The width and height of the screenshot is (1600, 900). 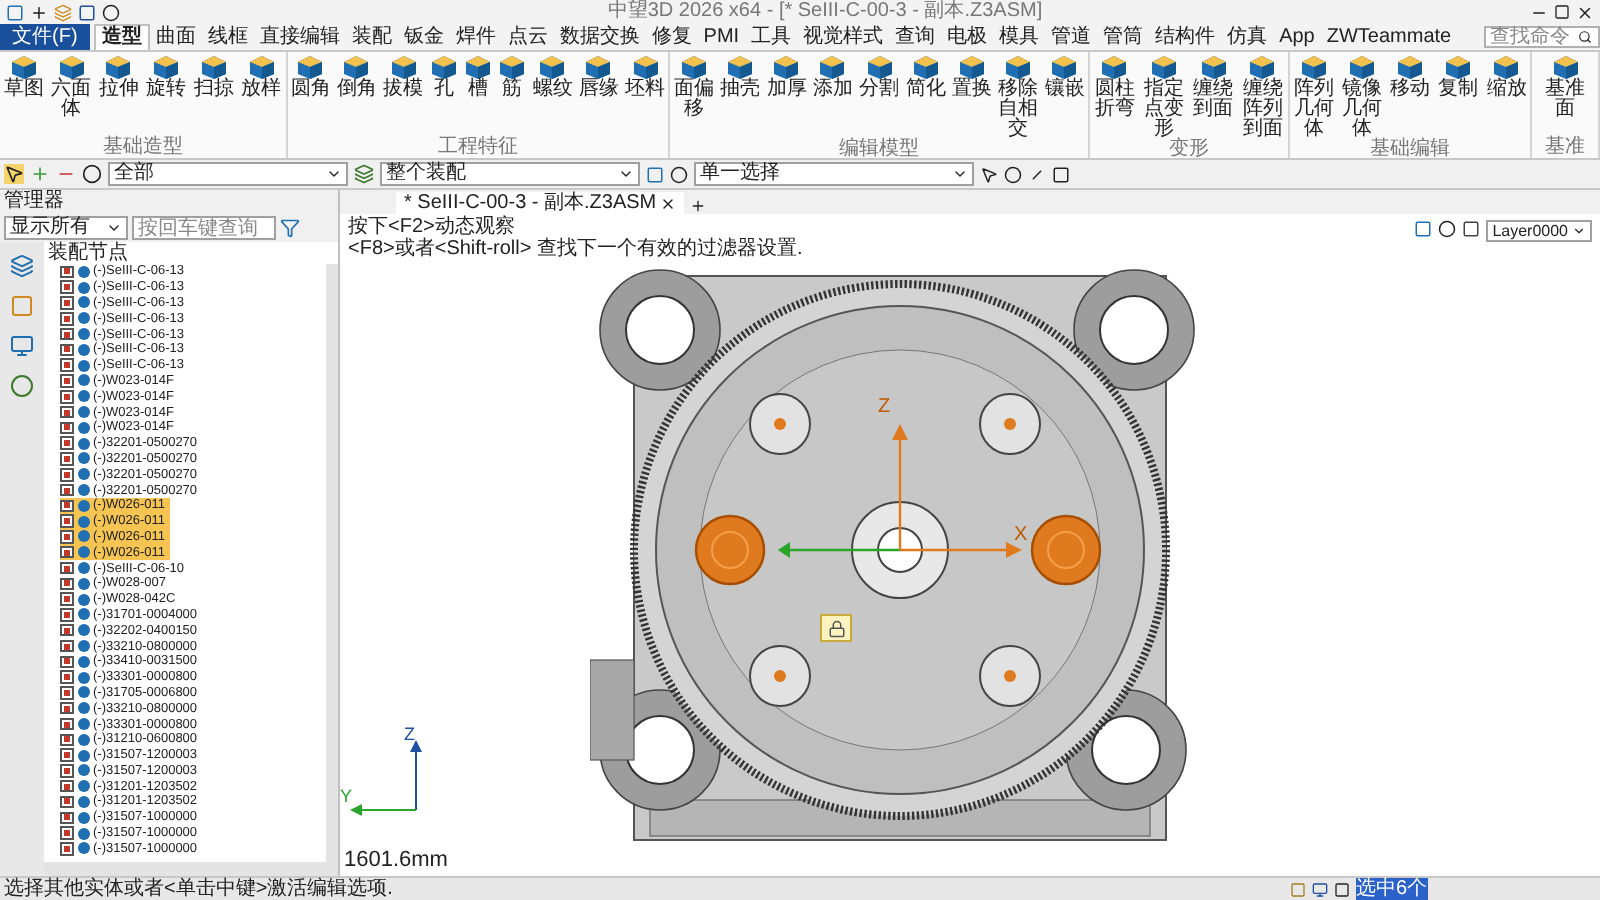 I want to click on ribbon-button: 移除自相交, so click(x=1018, y=96).